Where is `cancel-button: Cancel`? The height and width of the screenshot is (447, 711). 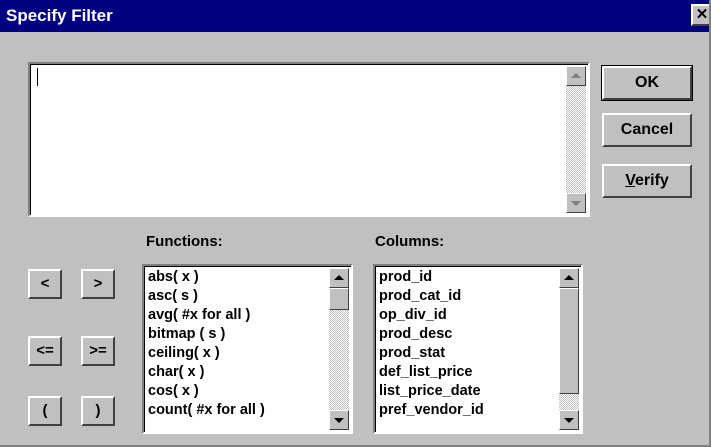 cancel-button: Cancel is located at coordinates (647, 130).